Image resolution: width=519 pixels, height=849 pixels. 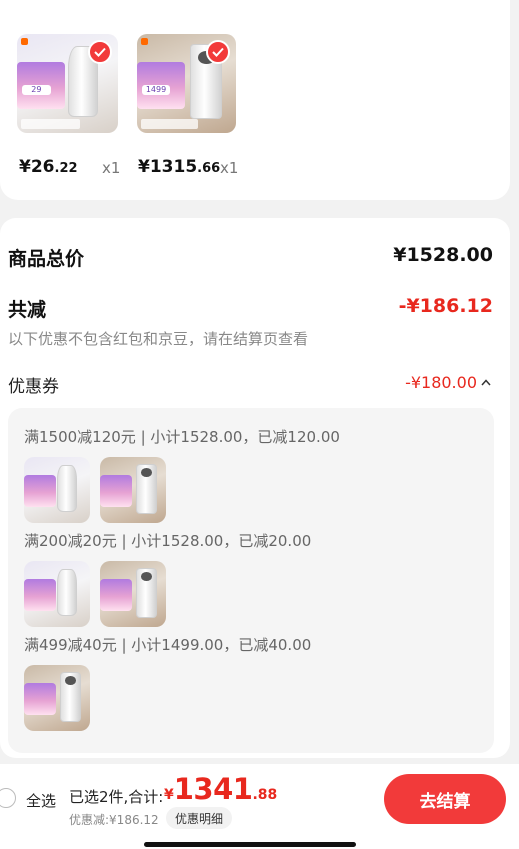 What do you see at coordinates (168, 167) in the screenshot?
I see `price-integer: ¥1315` at bounding box center [168, 167].